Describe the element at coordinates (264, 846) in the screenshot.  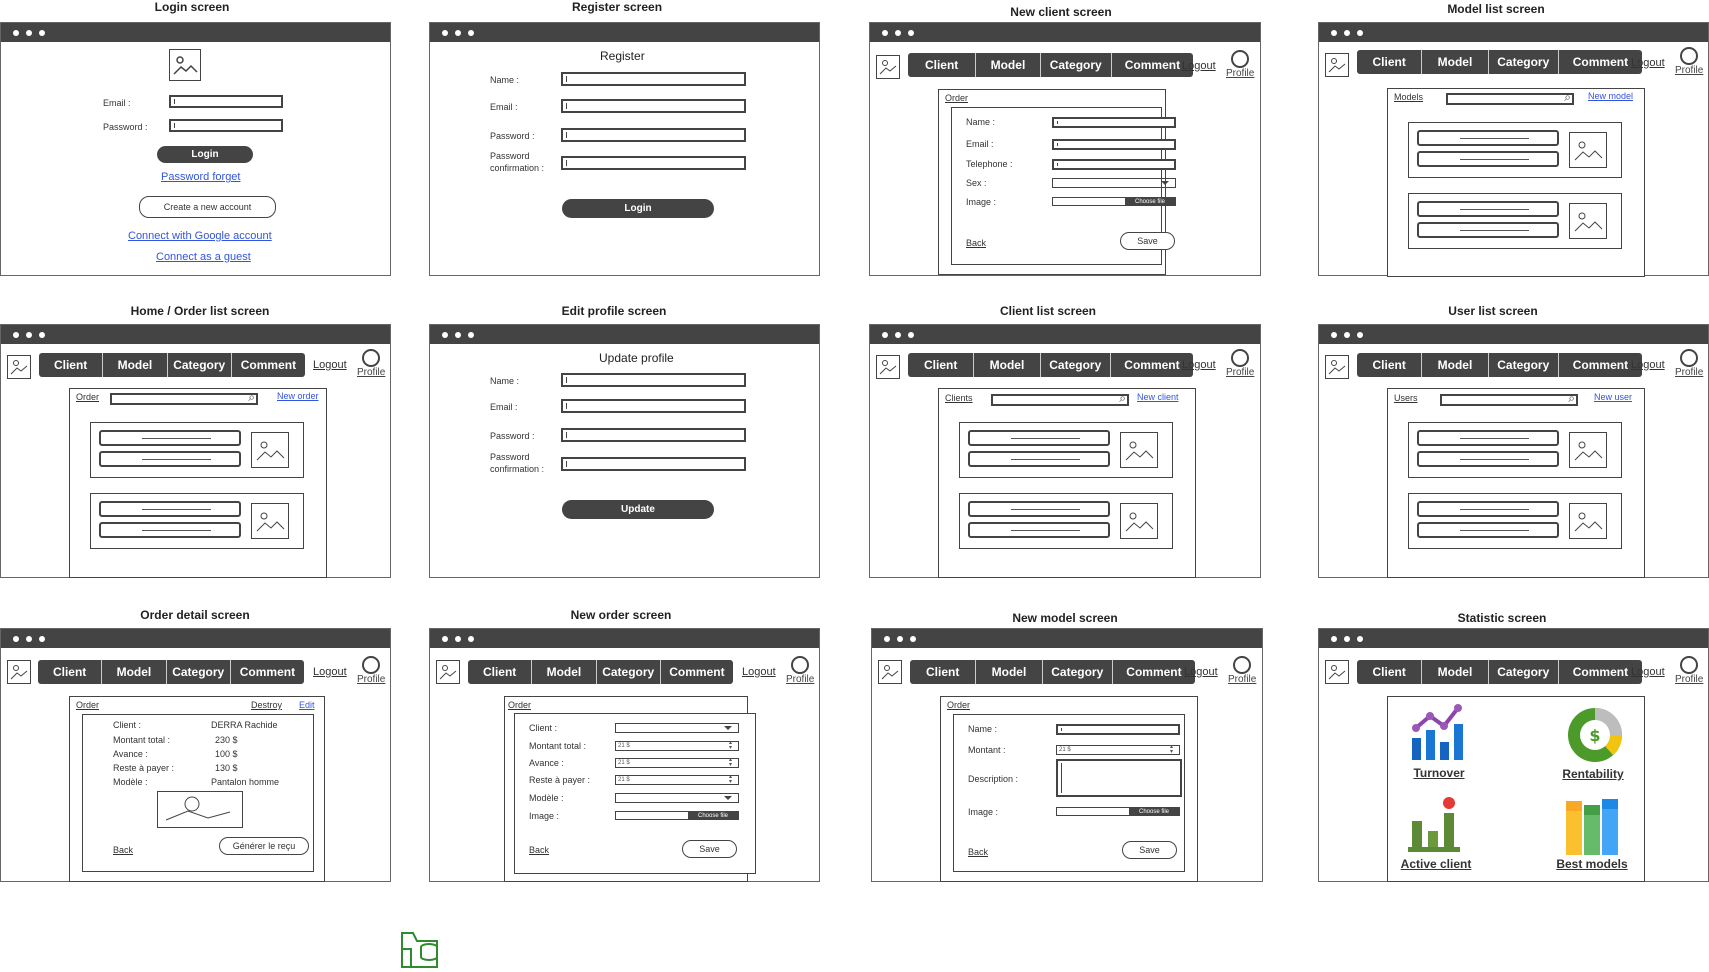
I see `generate-receipt-button: Générer le reçu` at that location.